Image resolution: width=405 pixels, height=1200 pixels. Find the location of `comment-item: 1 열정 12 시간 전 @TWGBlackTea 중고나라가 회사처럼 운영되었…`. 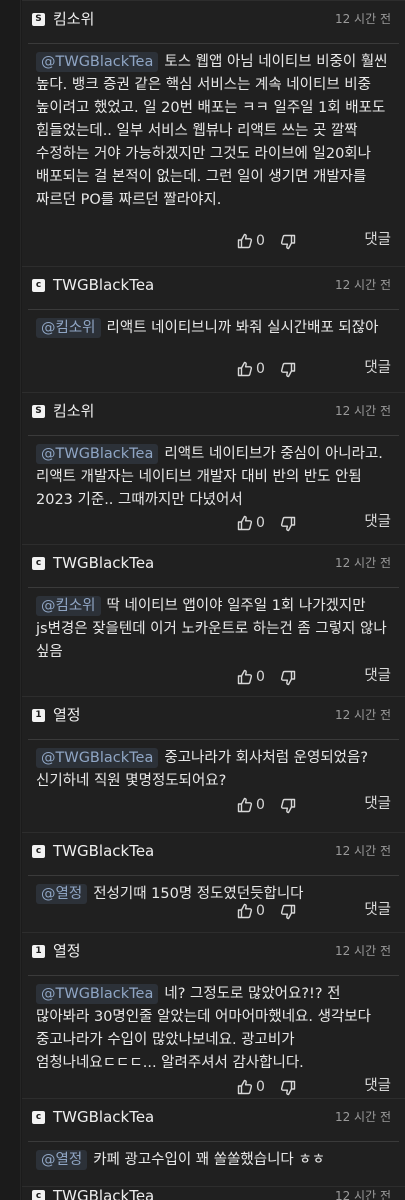

comment-item: 1 열정 12 시간 전 @TWGBlackTea 중고나라가 회사처럼 운영되었… is located at coordinates (213, 764).